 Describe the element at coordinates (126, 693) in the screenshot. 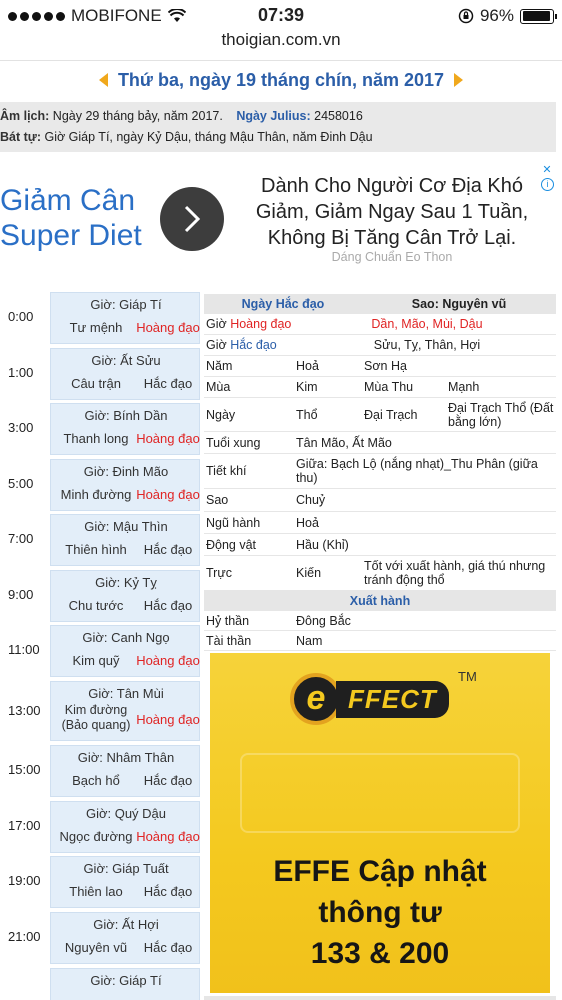

I see `hour-gio: Giờ: Tân Mùi` at that location.